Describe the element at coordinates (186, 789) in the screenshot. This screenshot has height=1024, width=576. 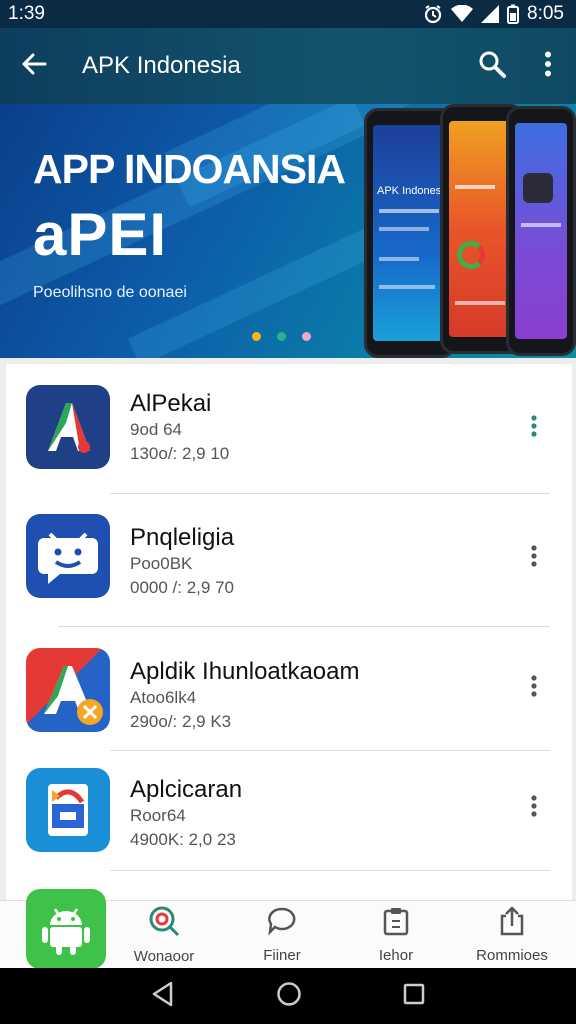
I see `app-name: Aplcicaran` at that location.